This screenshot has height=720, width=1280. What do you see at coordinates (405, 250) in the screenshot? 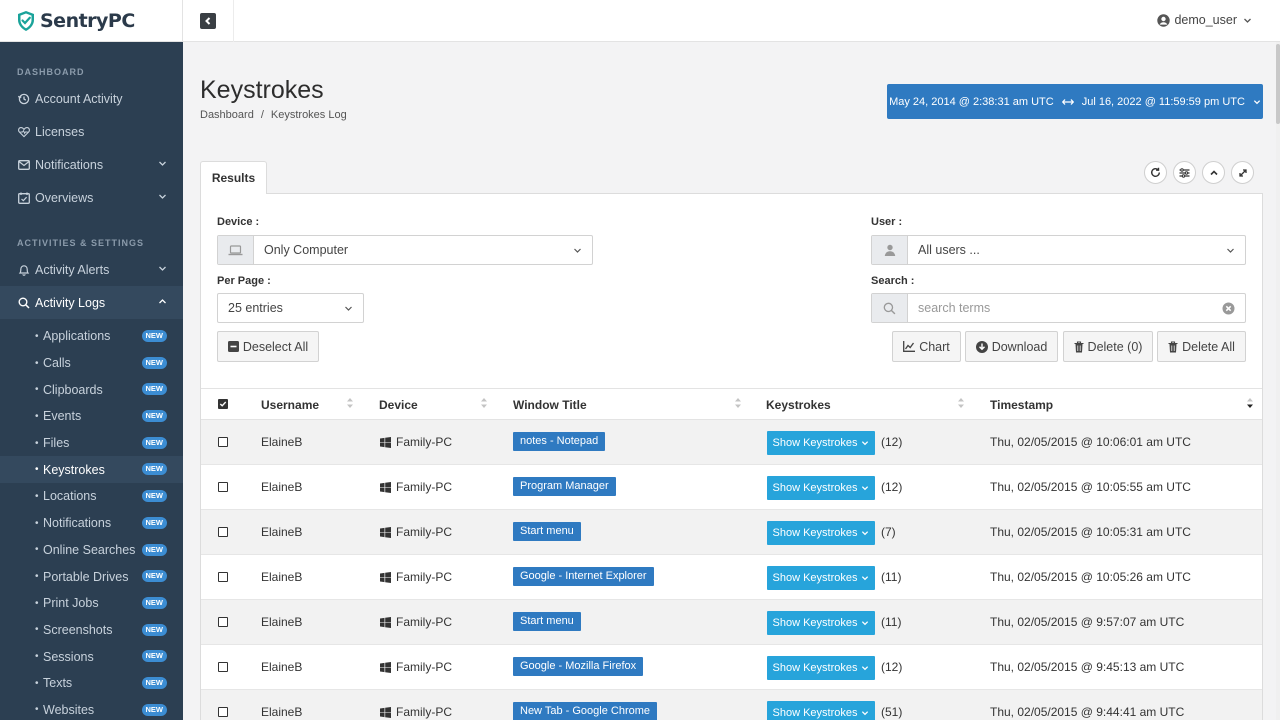
I see `device-select: Only Computer` at bounding box center [405, 250].